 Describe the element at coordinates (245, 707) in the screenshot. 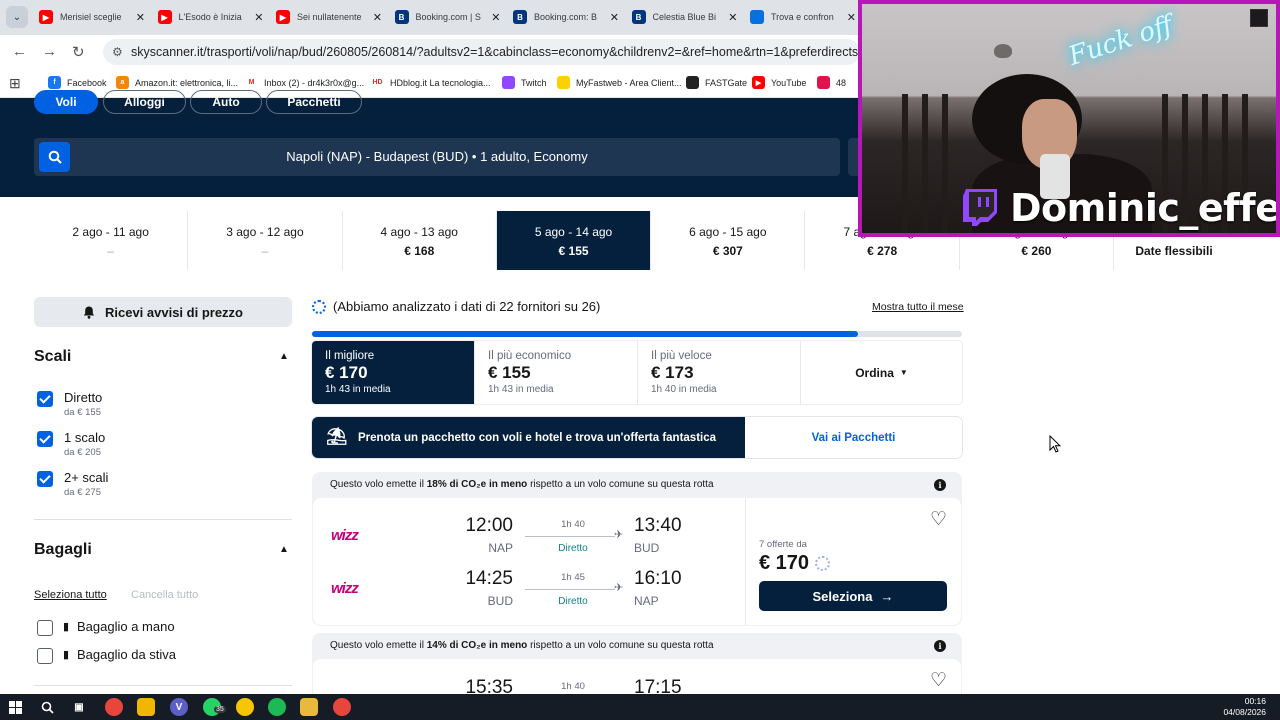

I see `weather-icon` at that location.